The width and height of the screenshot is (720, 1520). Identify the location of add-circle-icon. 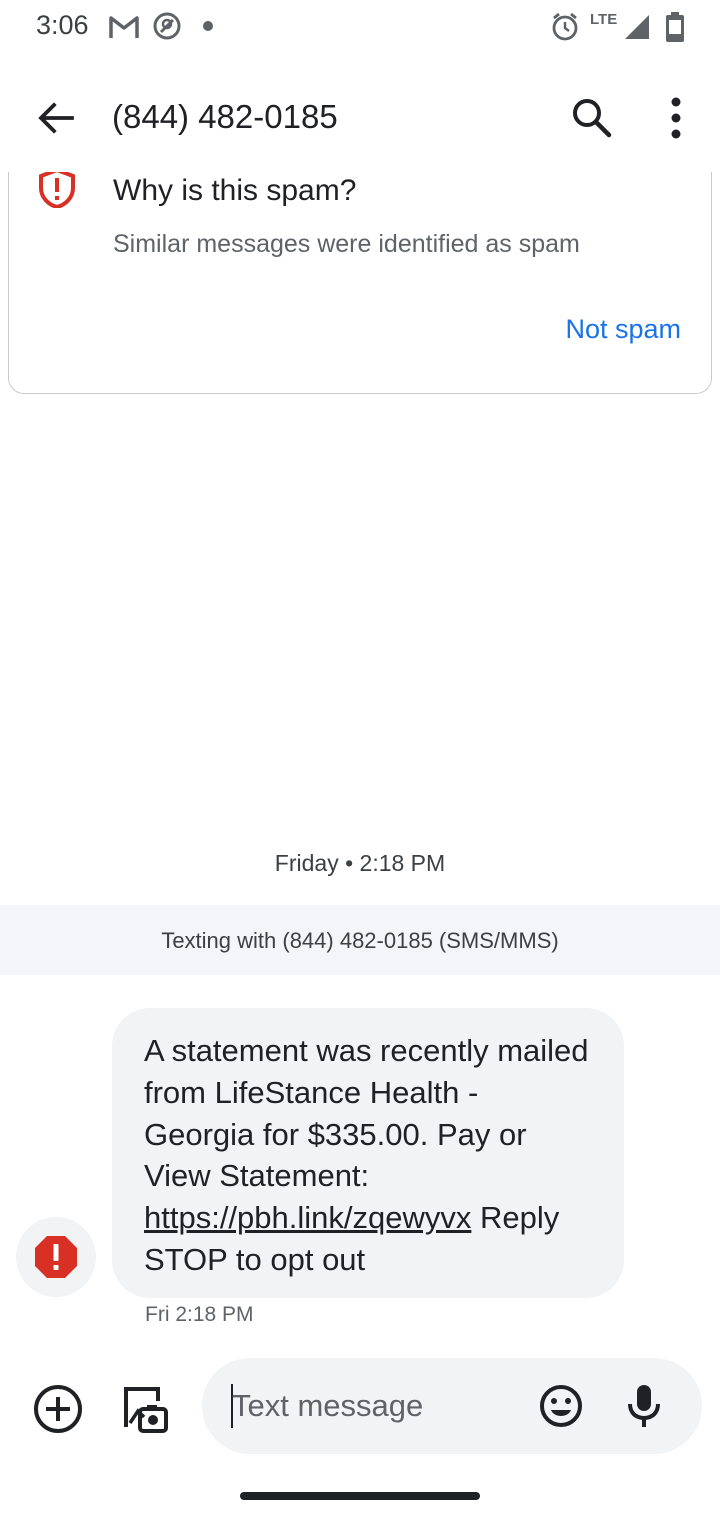
(58, 1409).